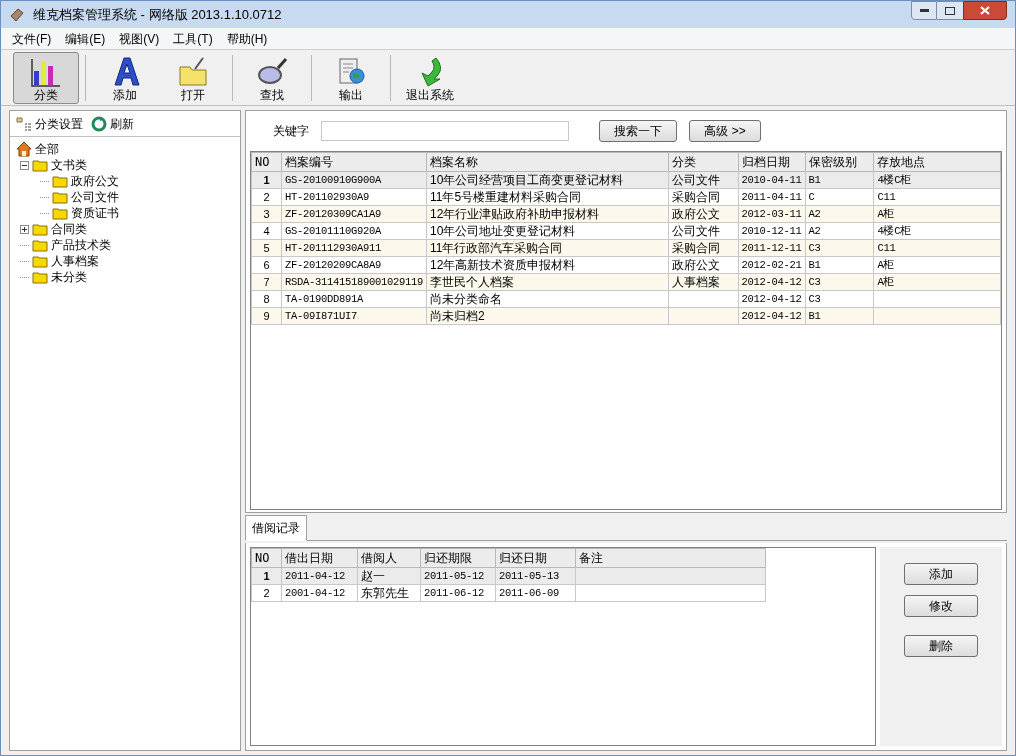 This screenshot has height=756, width=1016. What do you see at coordinates (326, 196) in the screenshot?
I see `table-cell: HT-201102930A9` at bounding box center [326, 196].